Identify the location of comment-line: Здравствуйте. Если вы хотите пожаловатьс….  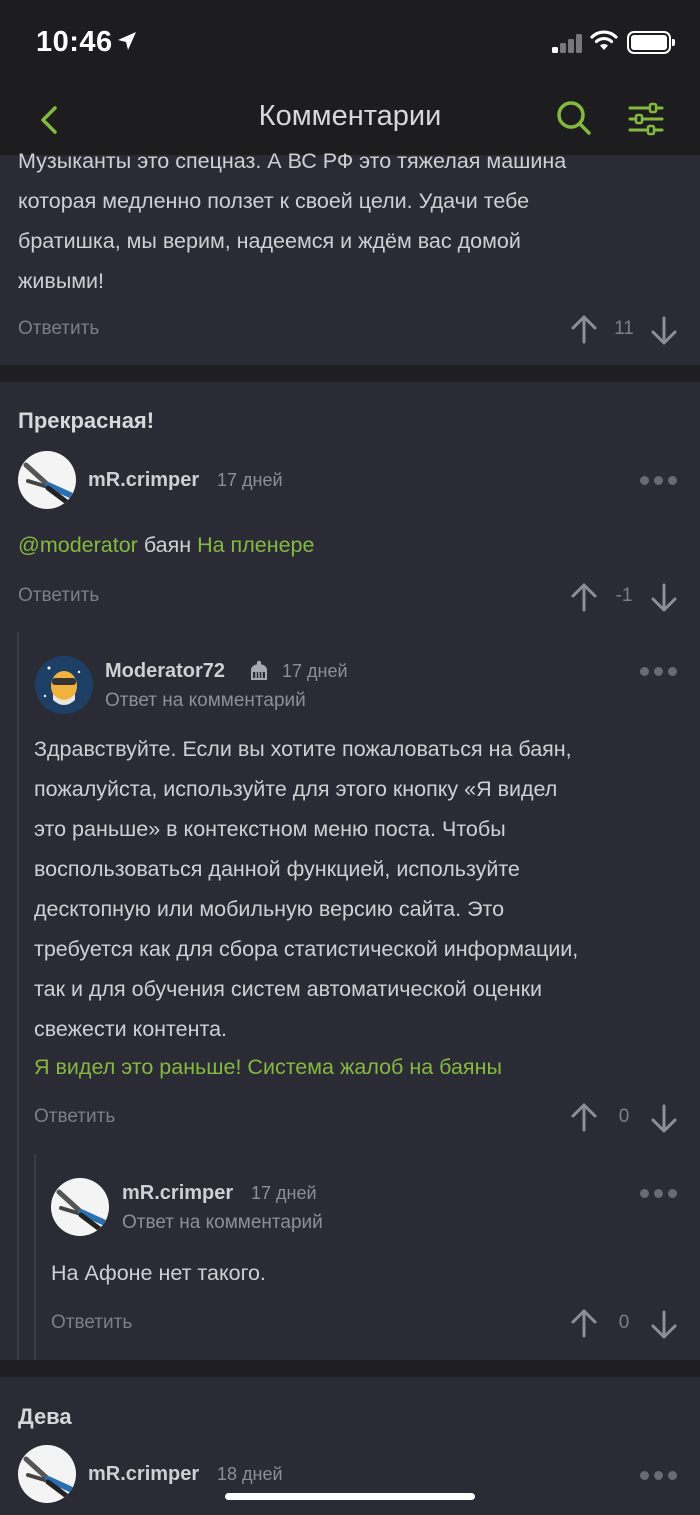
(303, 749).